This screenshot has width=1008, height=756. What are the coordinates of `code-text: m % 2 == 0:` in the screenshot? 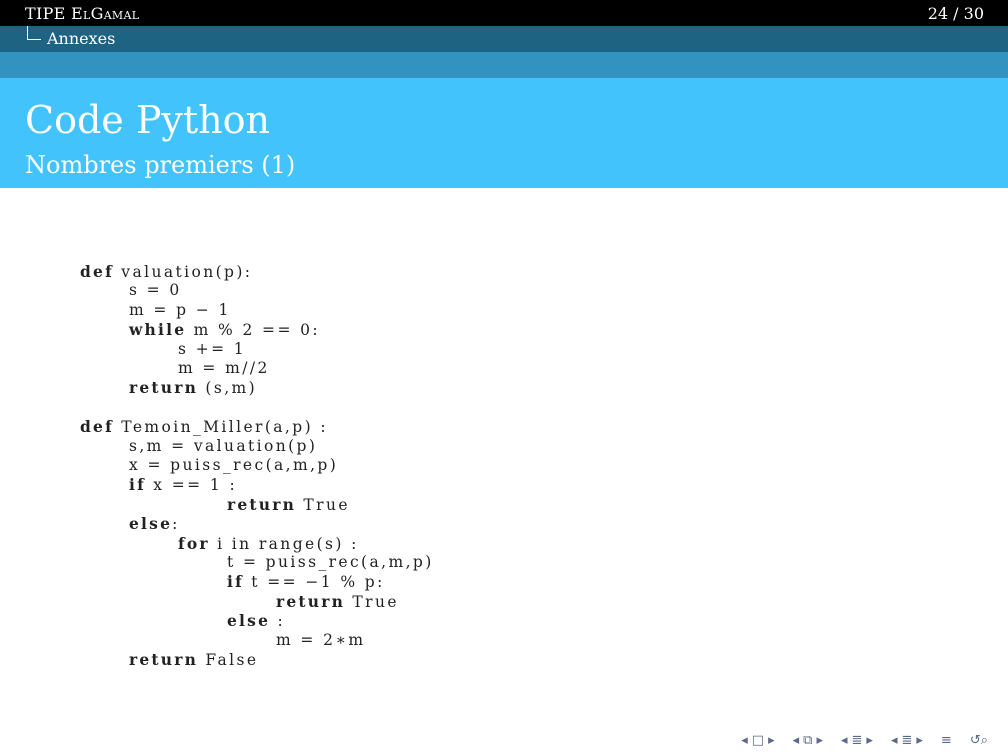 It's located at (253, 330).